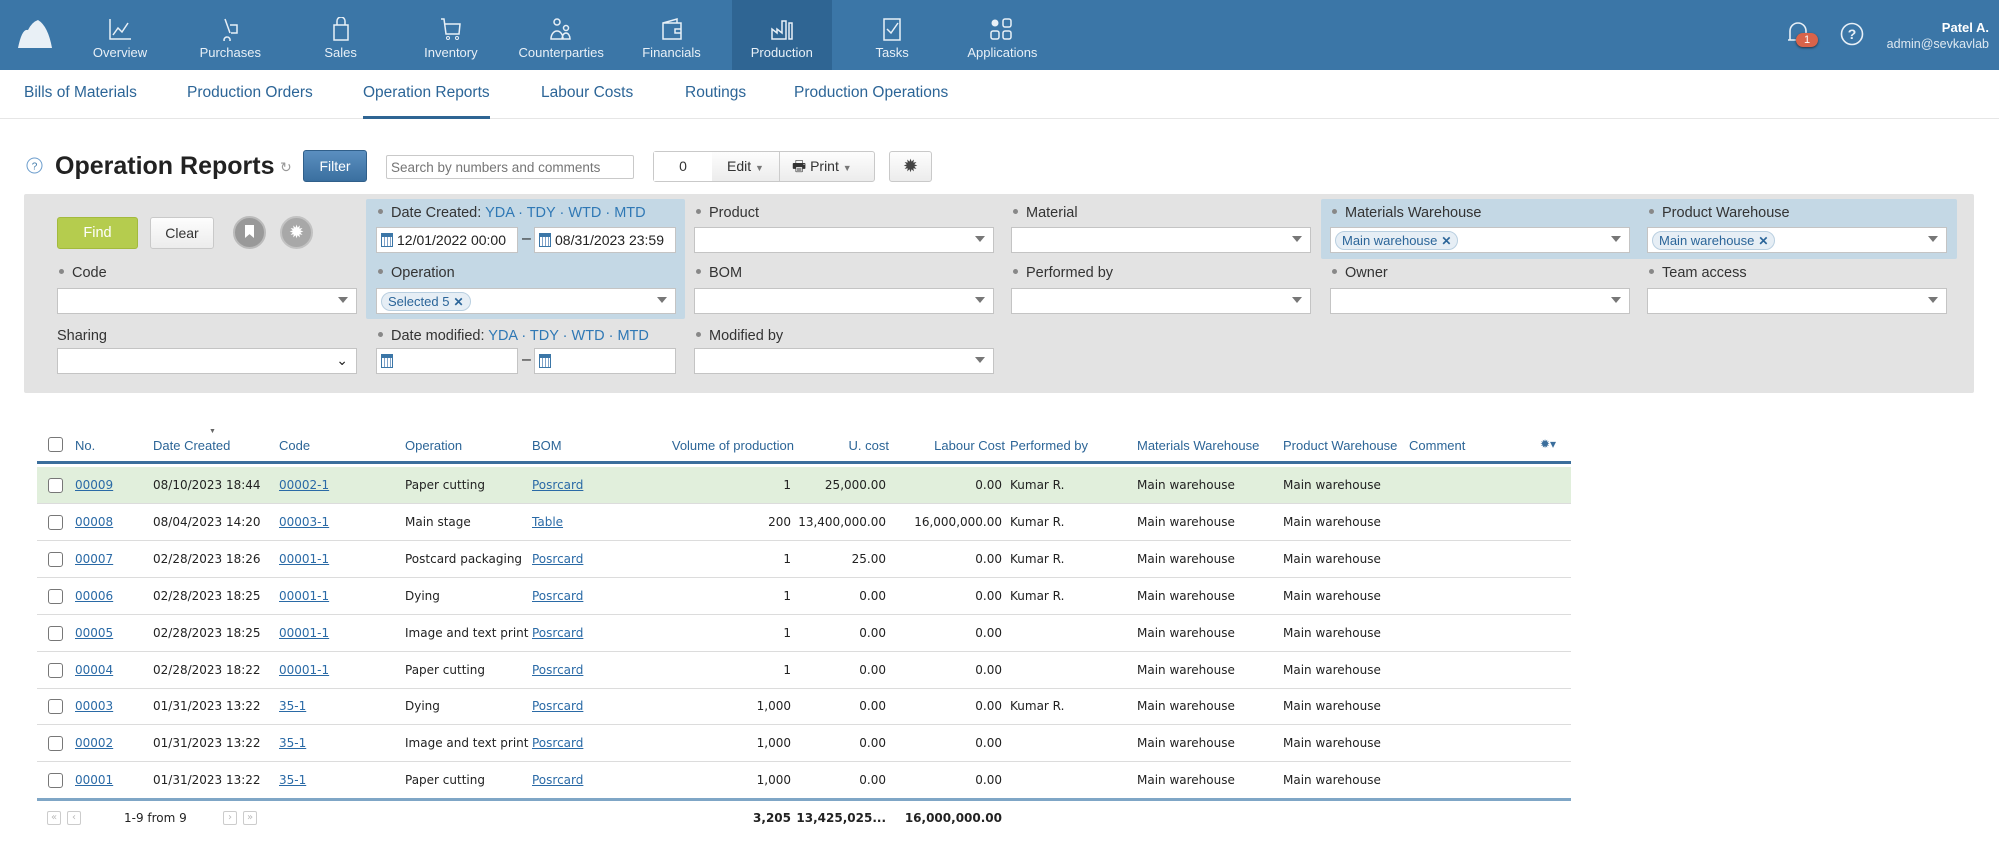  What do you see at coordinates (510, 167) in the screenshot?
I see `search-input` at bounding box center [510, 167].